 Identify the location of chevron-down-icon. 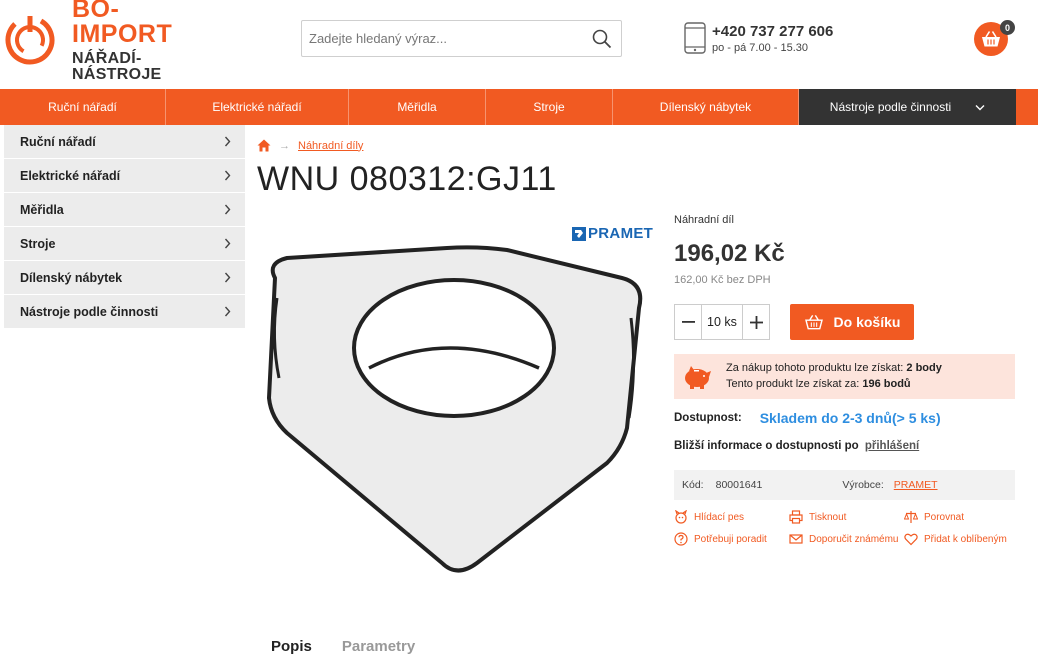
(980, 107).